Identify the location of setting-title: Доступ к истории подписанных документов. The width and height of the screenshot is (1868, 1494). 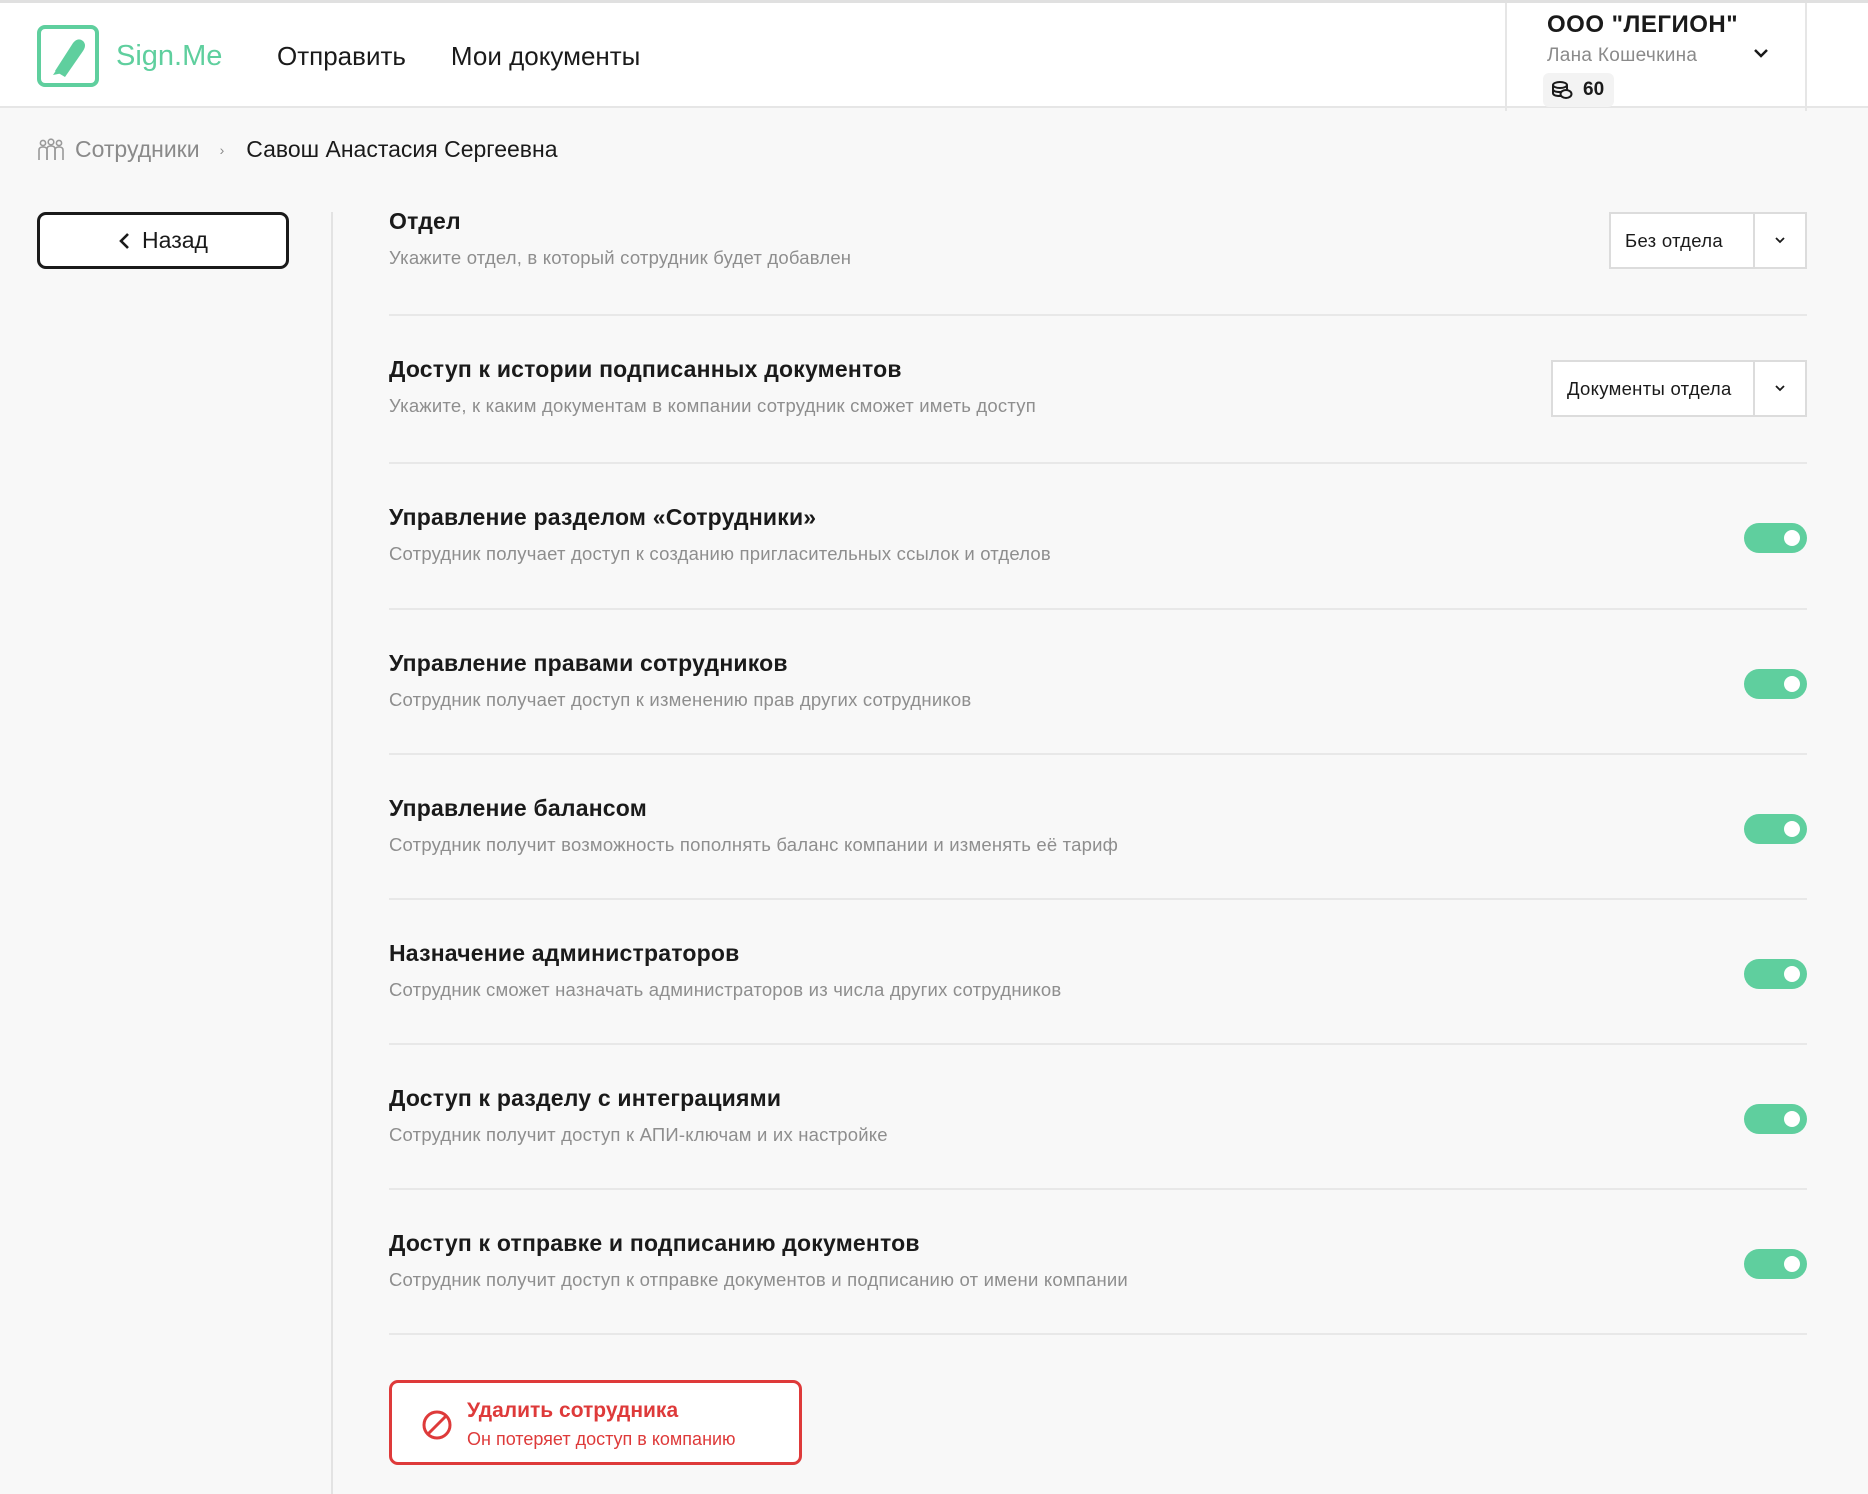
(645, 369).